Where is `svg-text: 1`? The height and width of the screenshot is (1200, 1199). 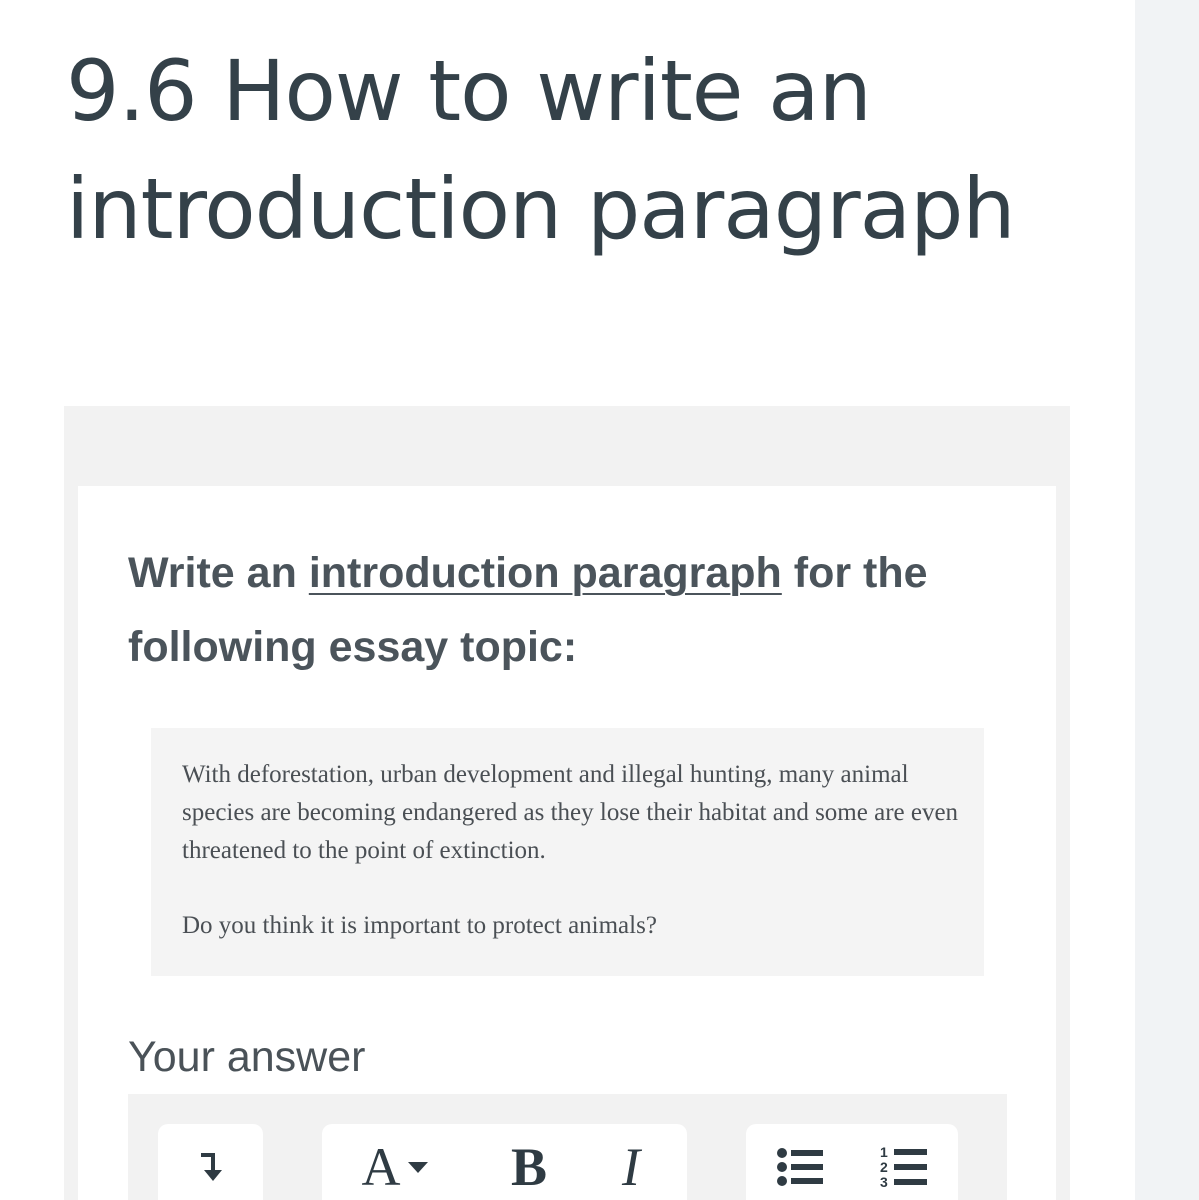 svg-text: 1 is located at coordinates (884, 1152).